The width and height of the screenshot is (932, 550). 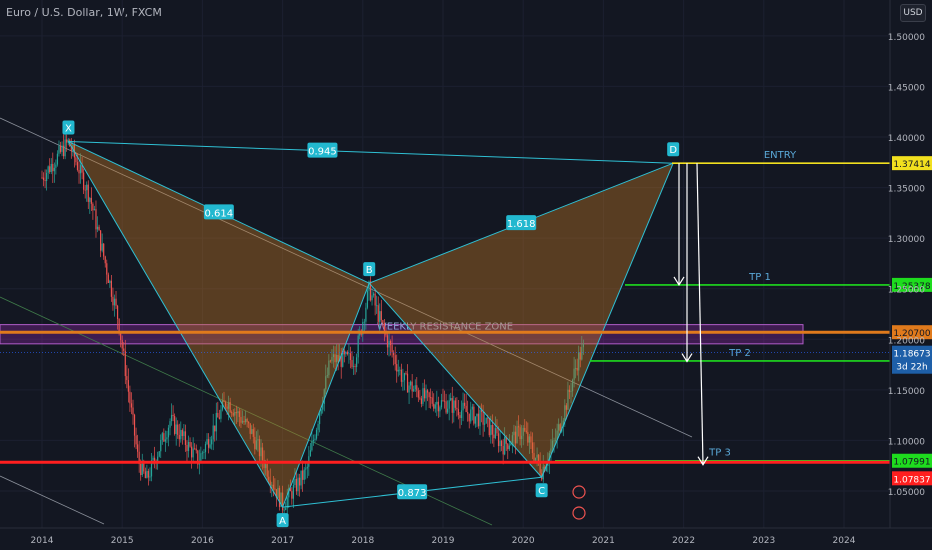 What do you see at coordinates (906, 493) in the screenshot?
I see `y-tick-label: 1.05000` at bounding box center [906, 493].